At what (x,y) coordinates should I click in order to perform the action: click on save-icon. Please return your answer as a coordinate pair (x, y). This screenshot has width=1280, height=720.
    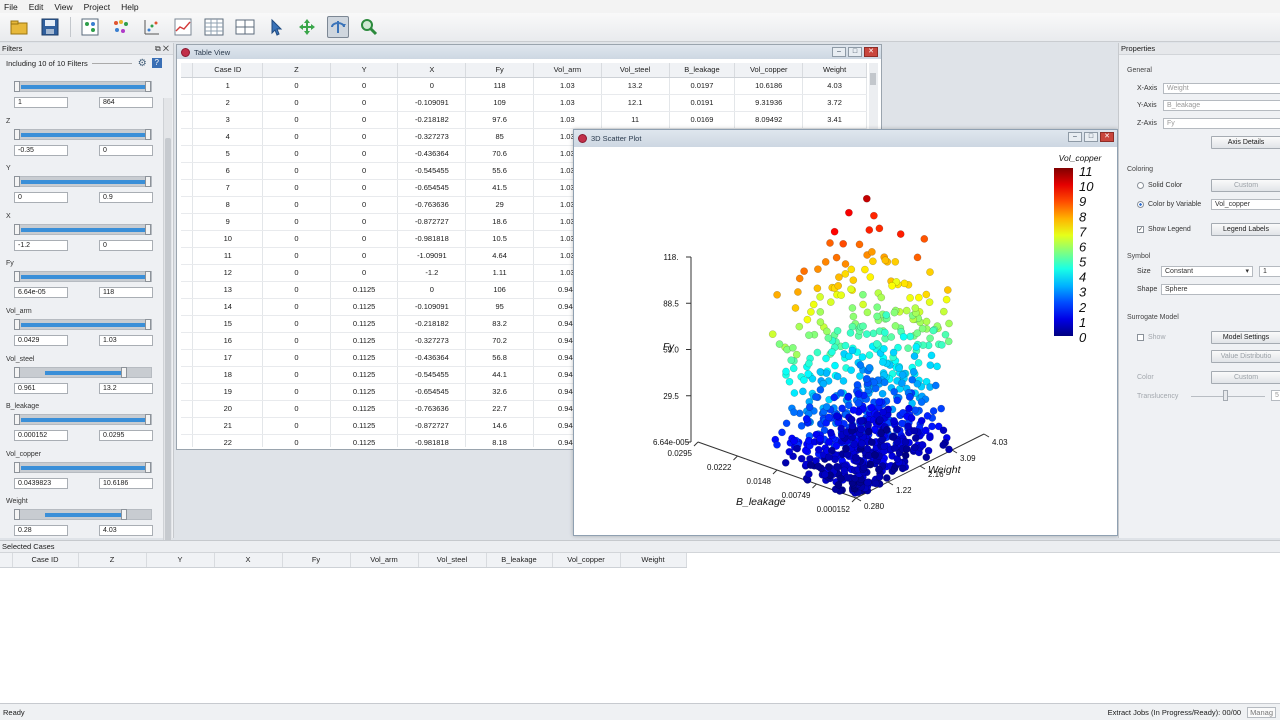
    Looking at the image, I should click on (50, 27).